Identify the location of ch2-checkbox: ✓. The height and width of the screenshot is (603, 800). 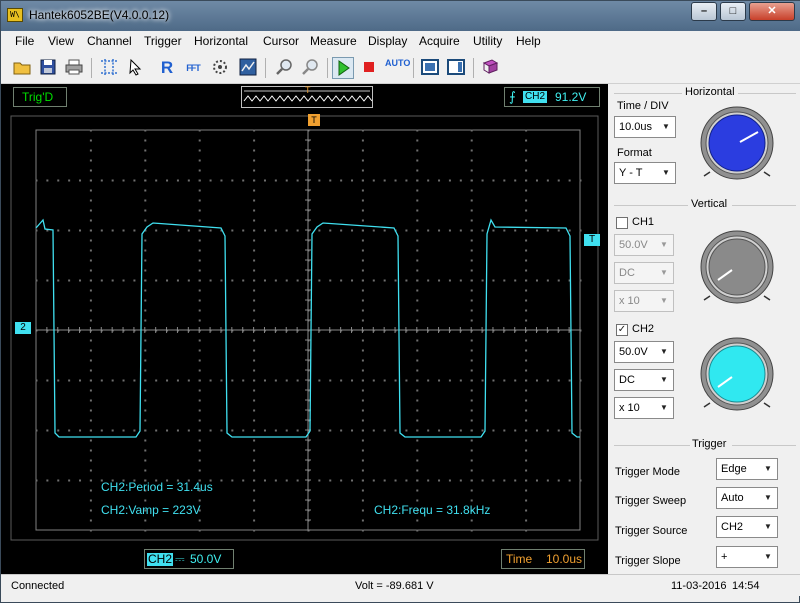
(622, 330).